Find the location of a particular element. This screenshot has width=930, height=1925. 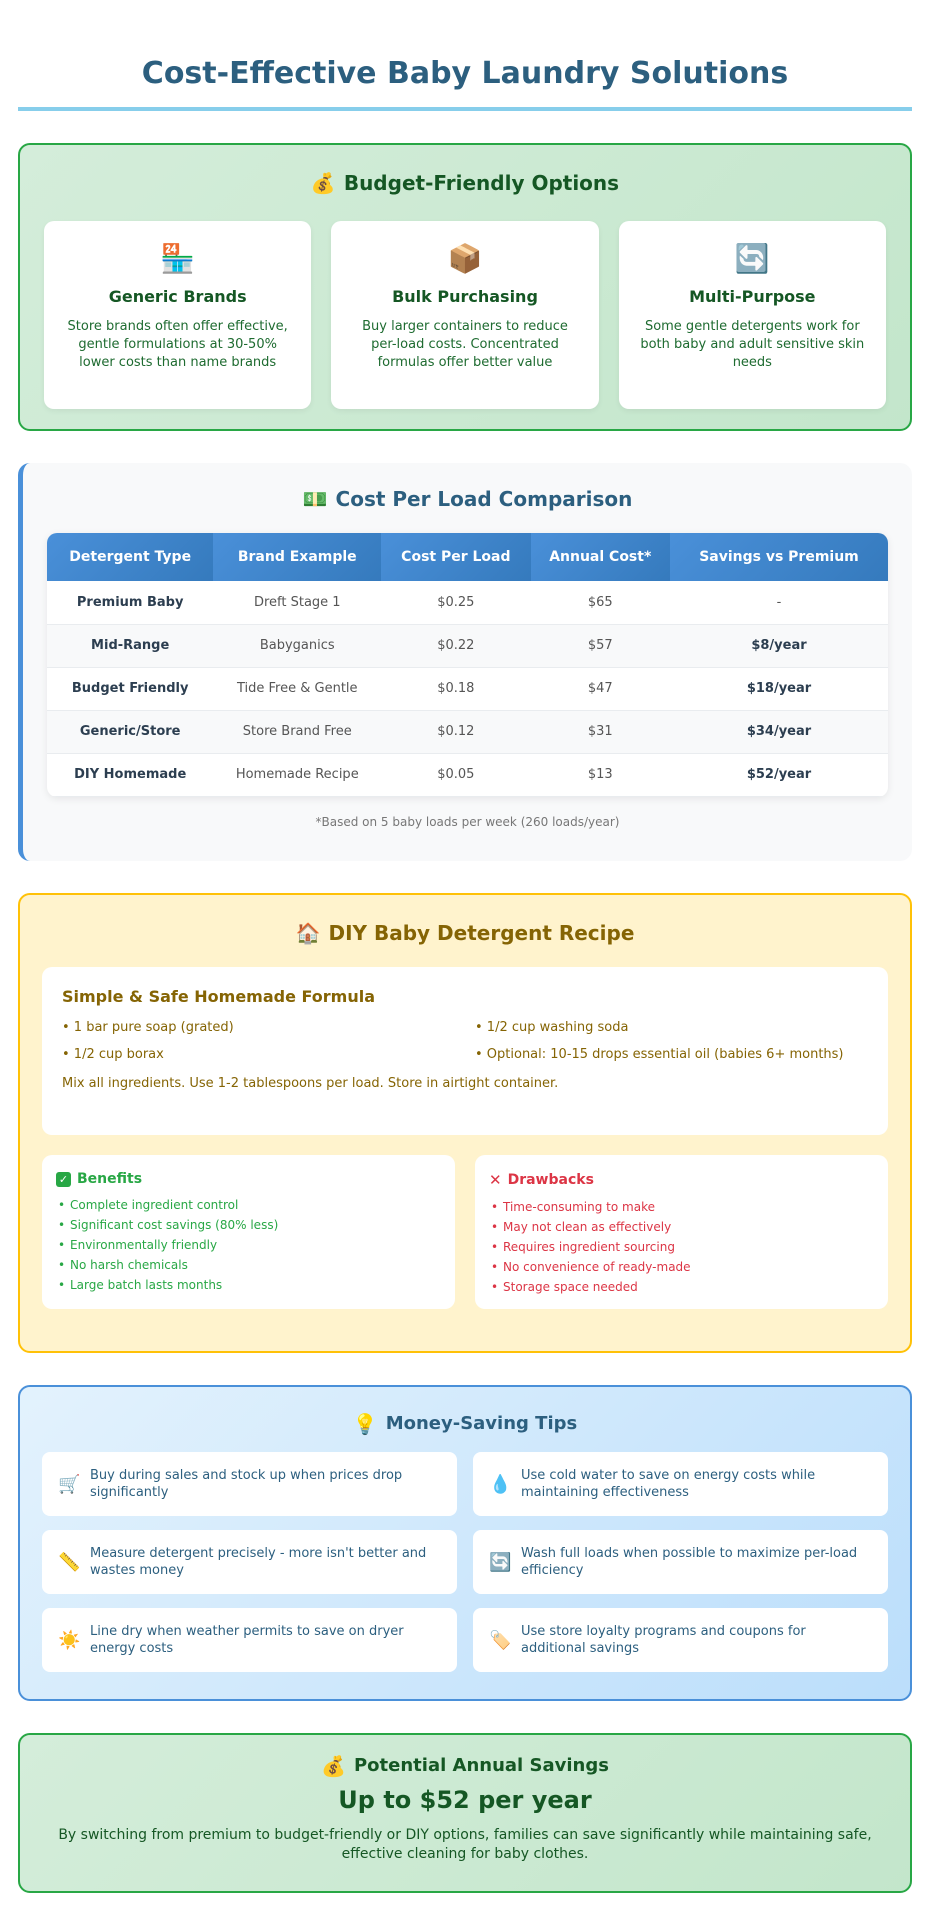

drawbacks-title: Drawbacks is located at coordinates (550, 1180).